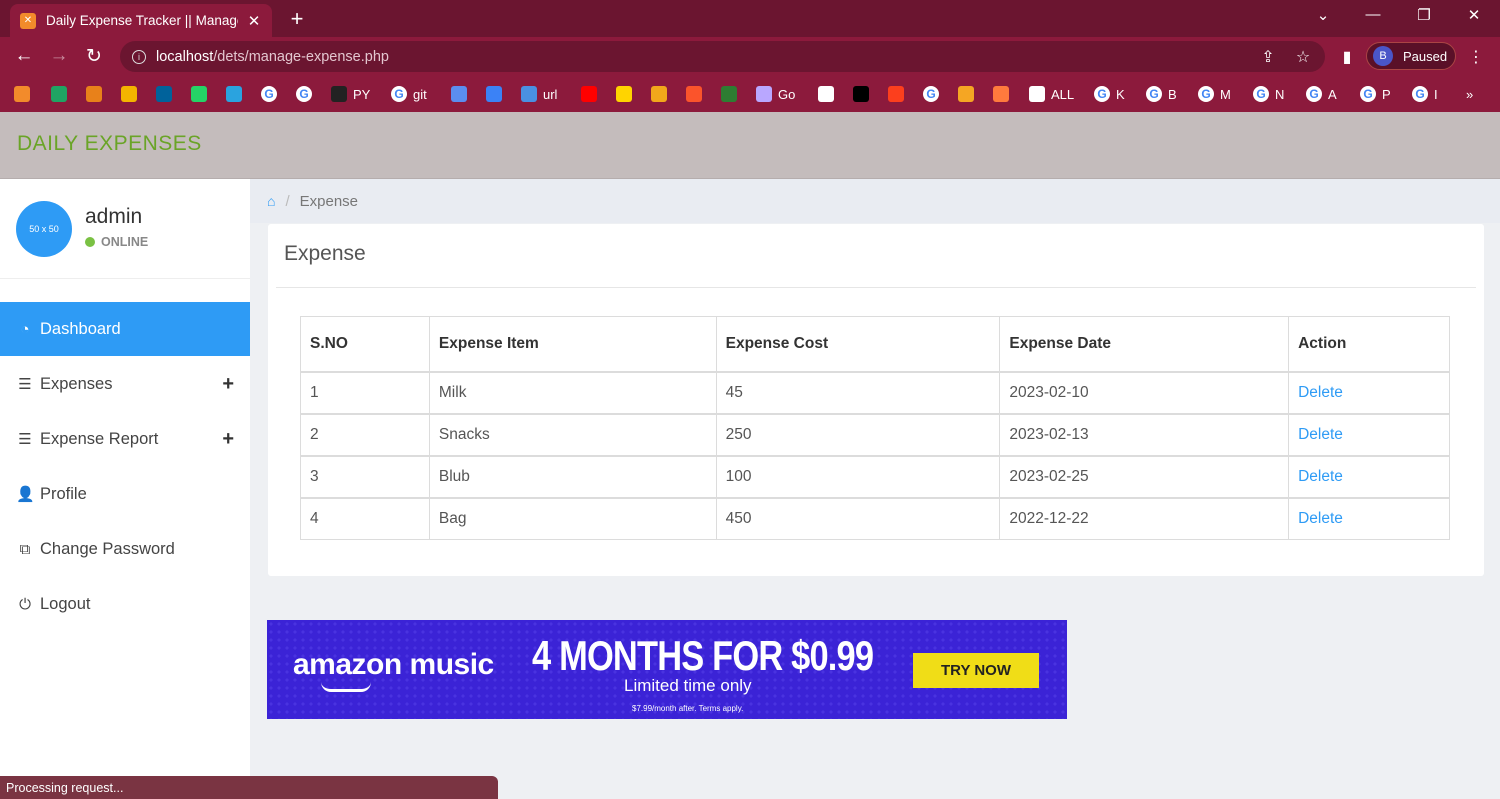 This screenshot has height=799, width=1500. Describe the element at coordinates (94, 56) in the screenshot. I see `reload-icon: ↻` at that location.